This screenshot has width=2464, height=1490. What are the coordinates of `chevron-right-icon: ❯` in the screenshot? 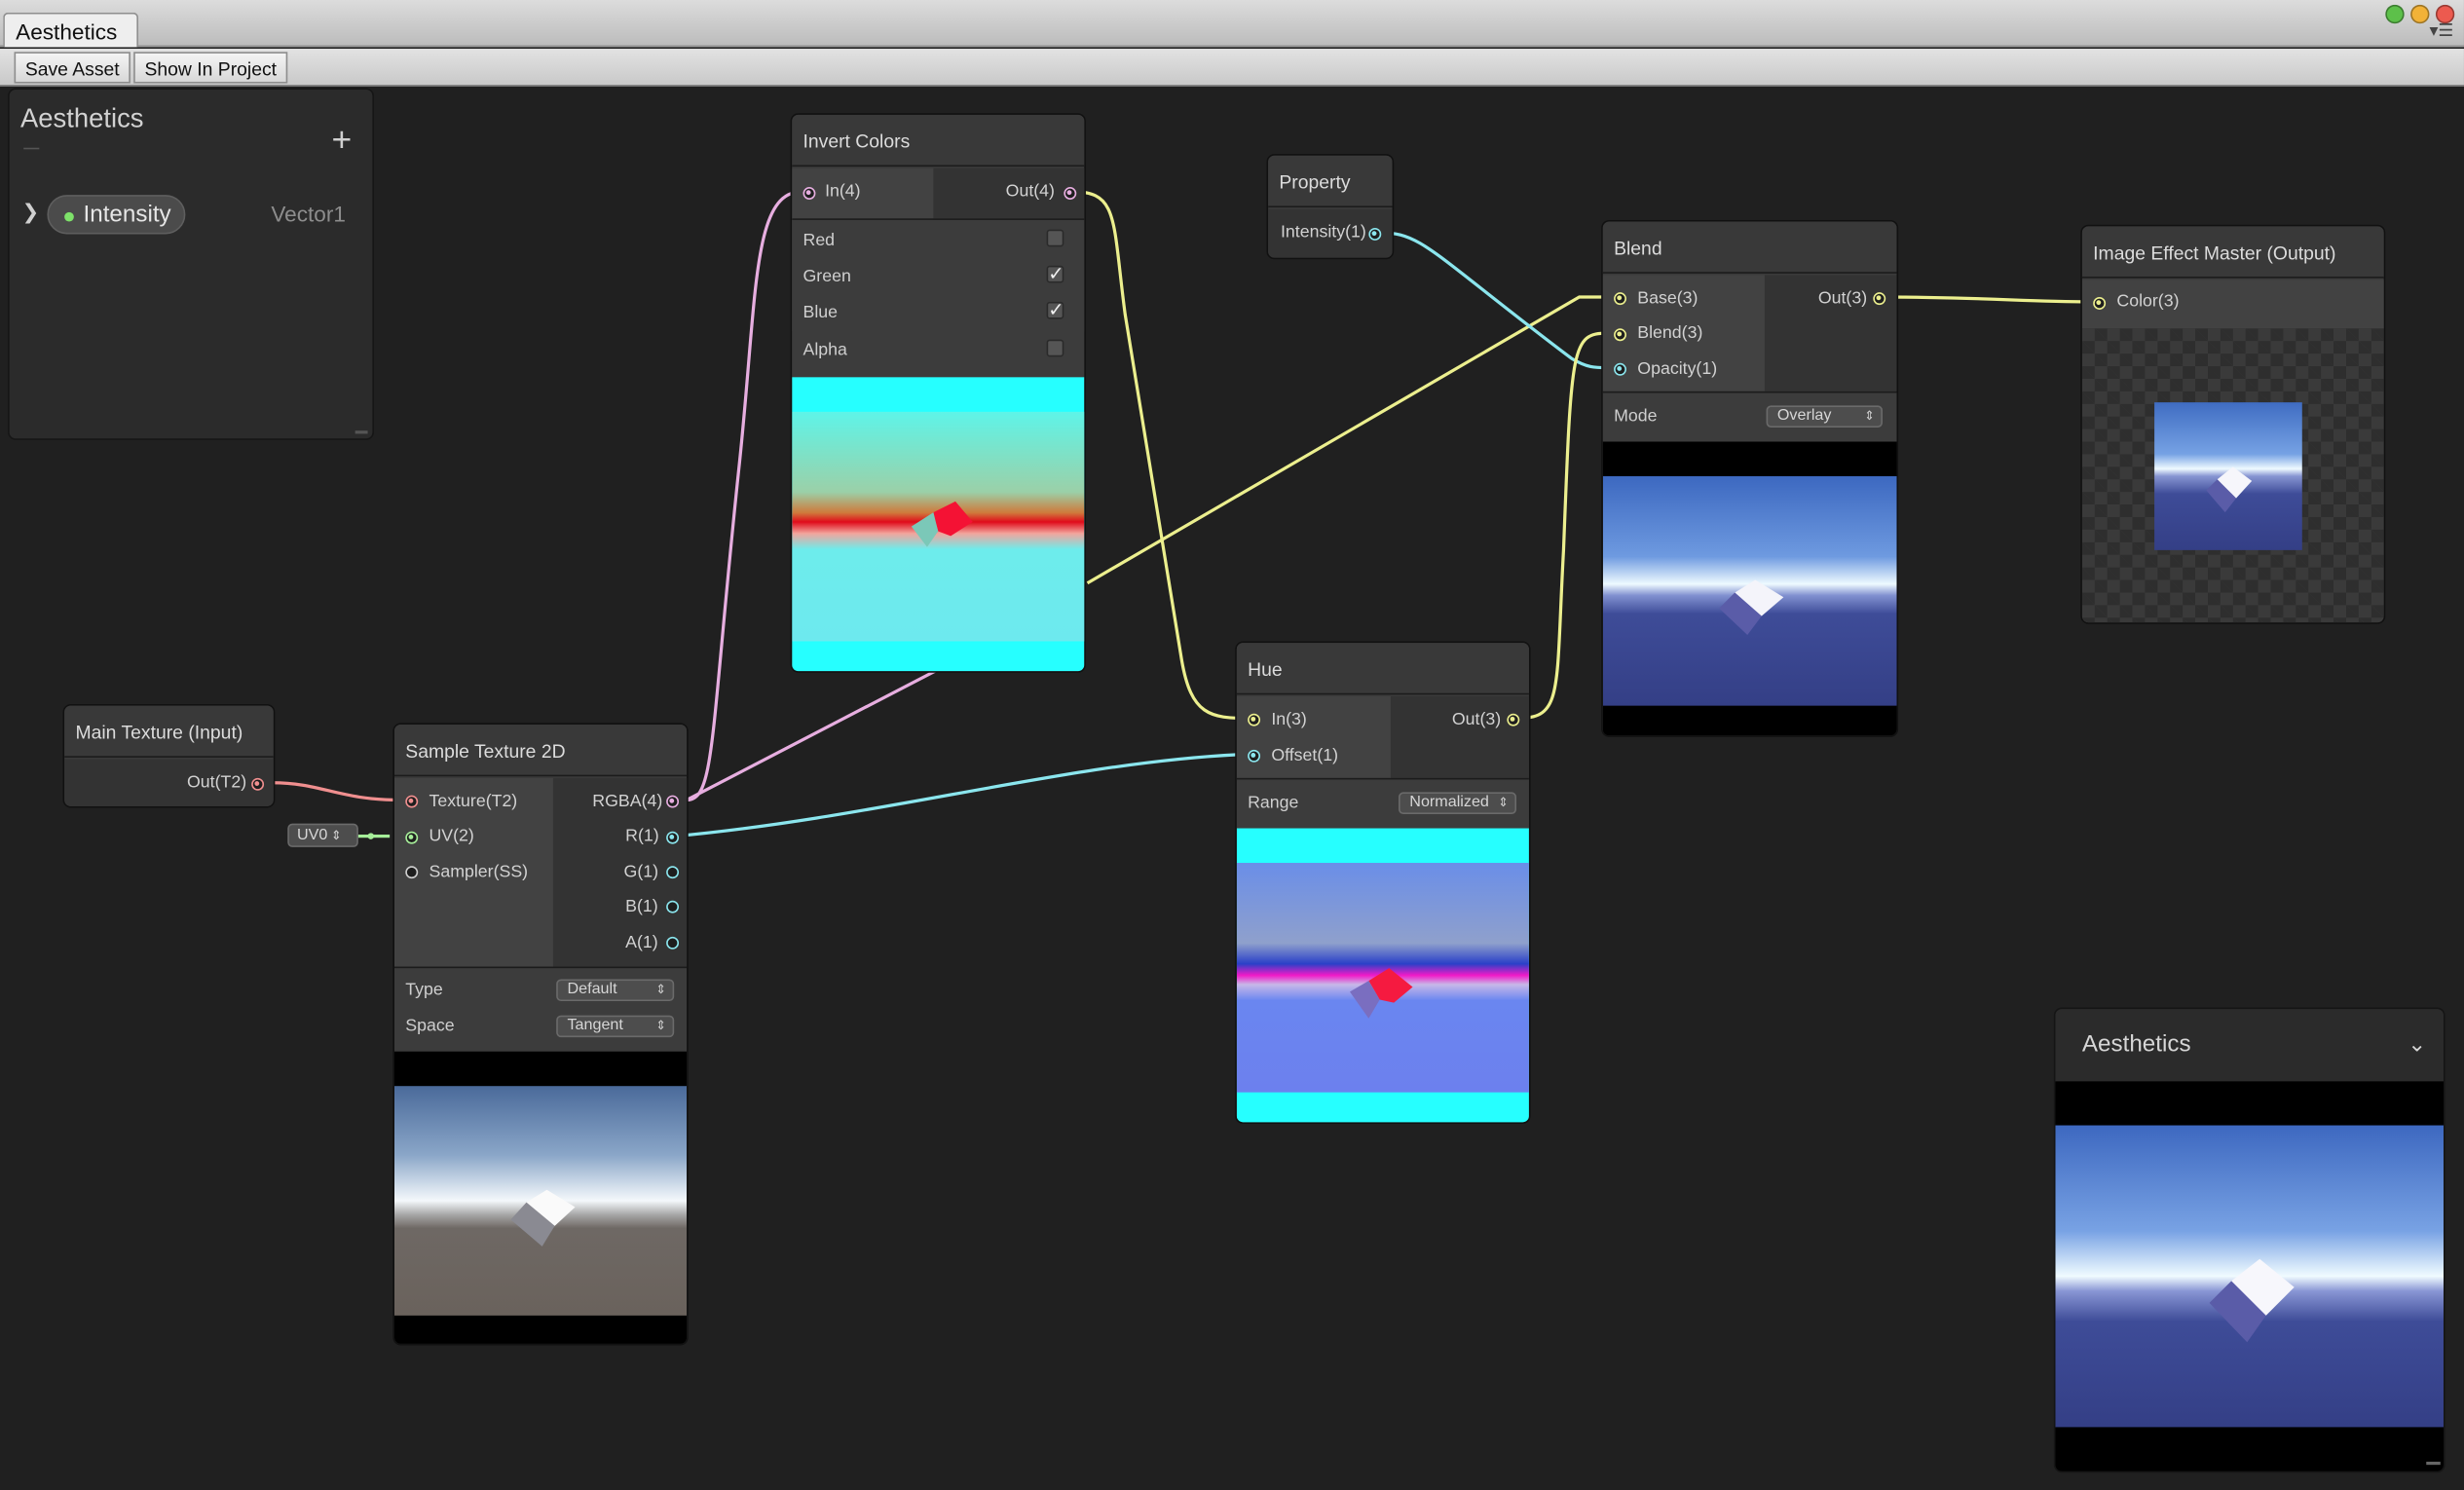 It's located at (31, 212).